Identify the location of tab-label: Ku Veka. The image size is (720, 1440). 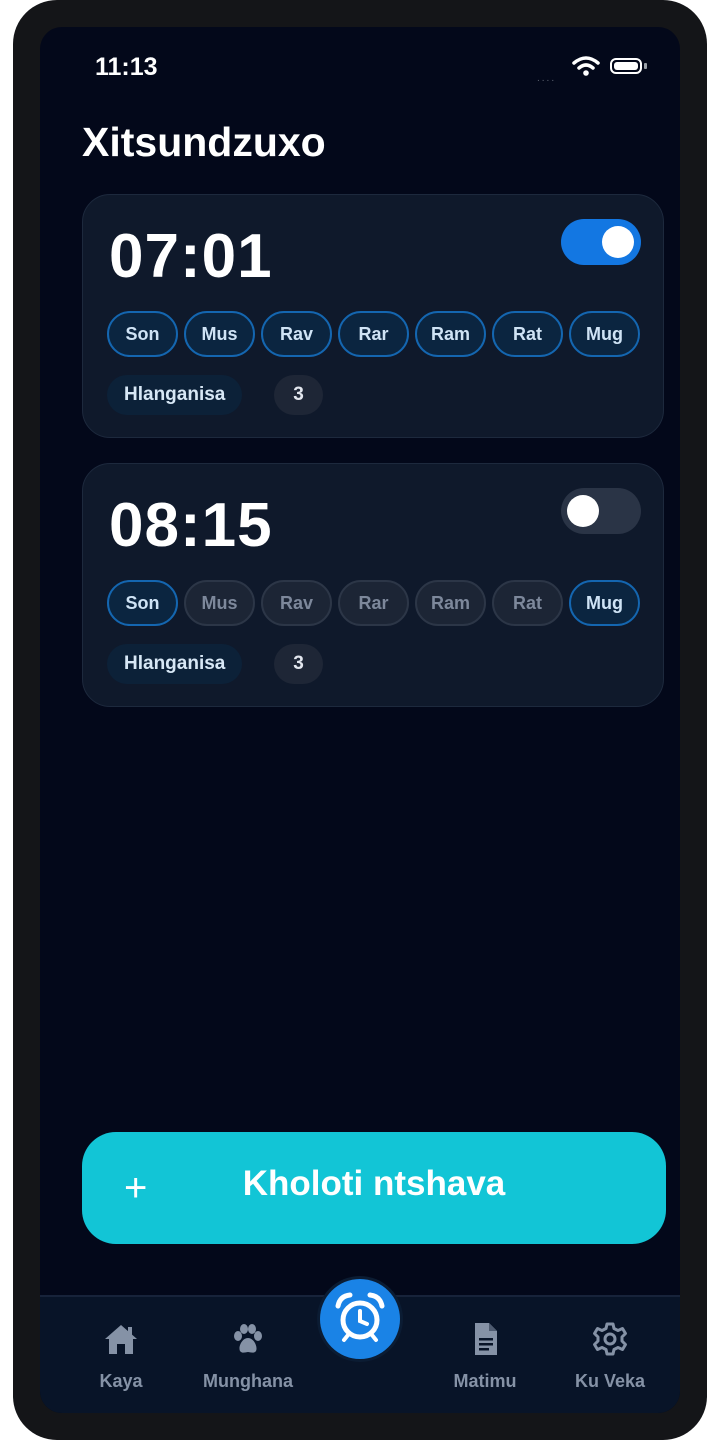
(610, 1381).